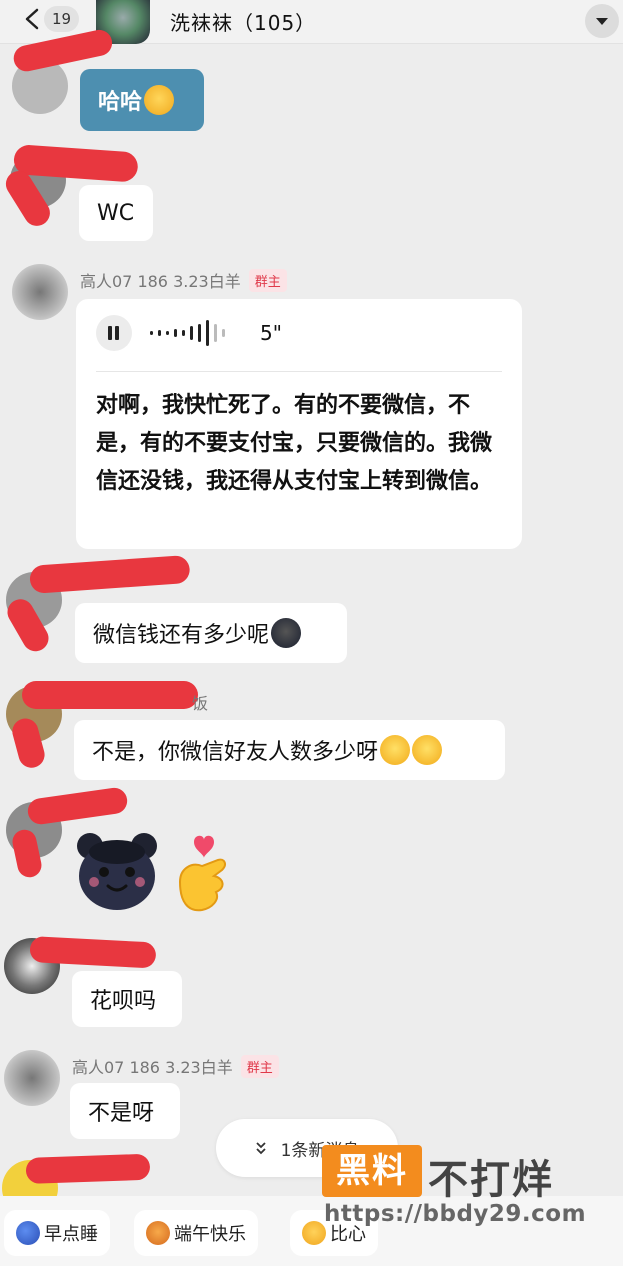 Image resolution: width=623 pixels, height=1266 pixels. Describe the element at coordinates (243, 21) in the screenshot. I see `group-title: 洗袜袜（105）` at that location.